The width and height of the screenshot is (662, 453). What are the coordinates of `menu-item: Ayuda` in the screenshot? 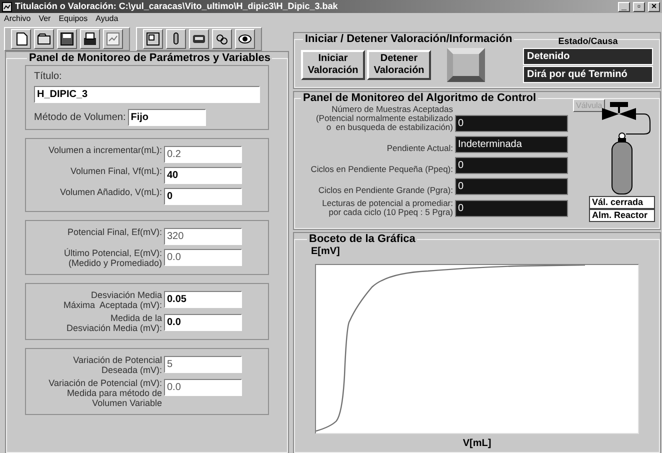 It's located at (107, 19).